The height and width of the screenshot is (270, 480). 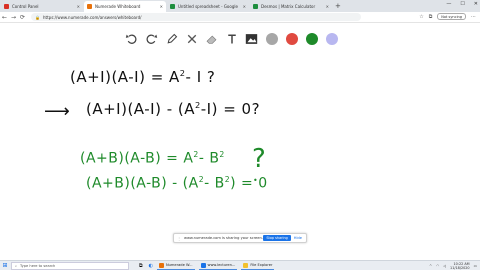 I want to click on color-gray-swatch, so click(x=271, y=39).